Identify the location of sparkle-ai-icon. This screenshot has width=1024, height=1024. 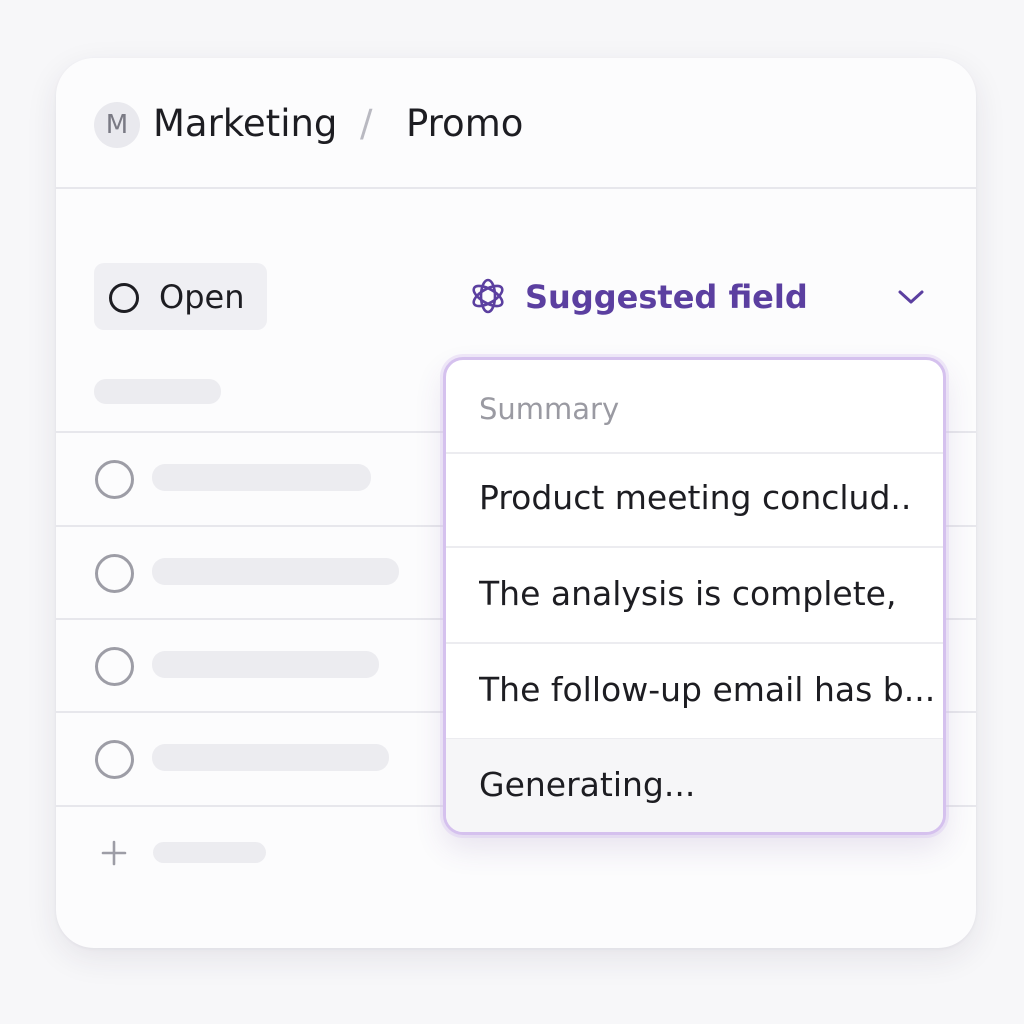
(488, 296).